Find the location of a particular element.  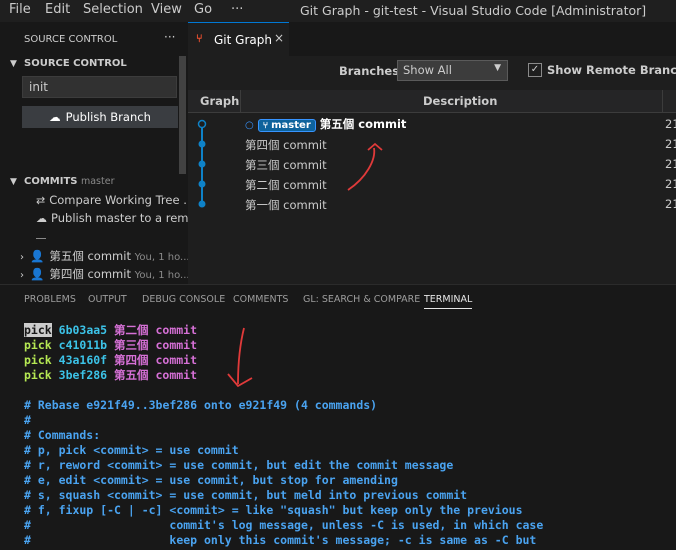

close-icon: × is located at coordinates (279, 38).